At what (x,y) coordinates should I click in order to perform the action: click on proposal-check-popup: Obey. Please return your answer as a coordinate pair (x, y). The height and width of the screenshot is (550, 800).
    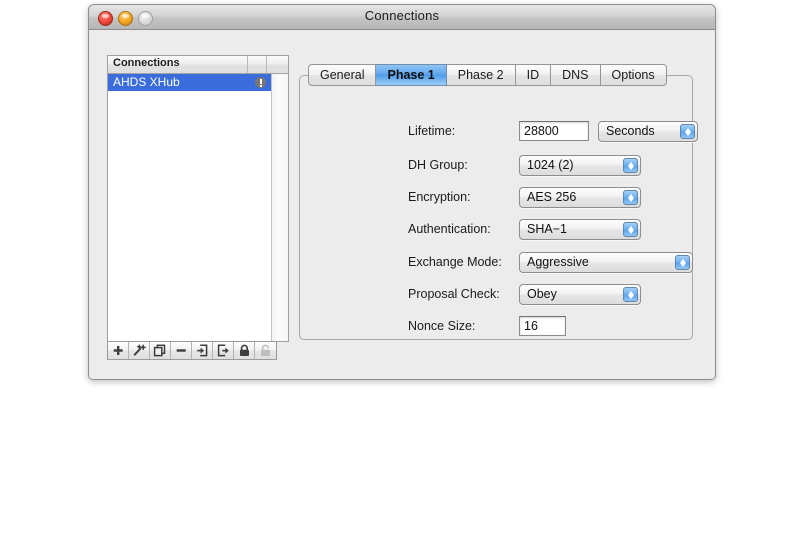
    Looking at the image, I should click on (580, 294).